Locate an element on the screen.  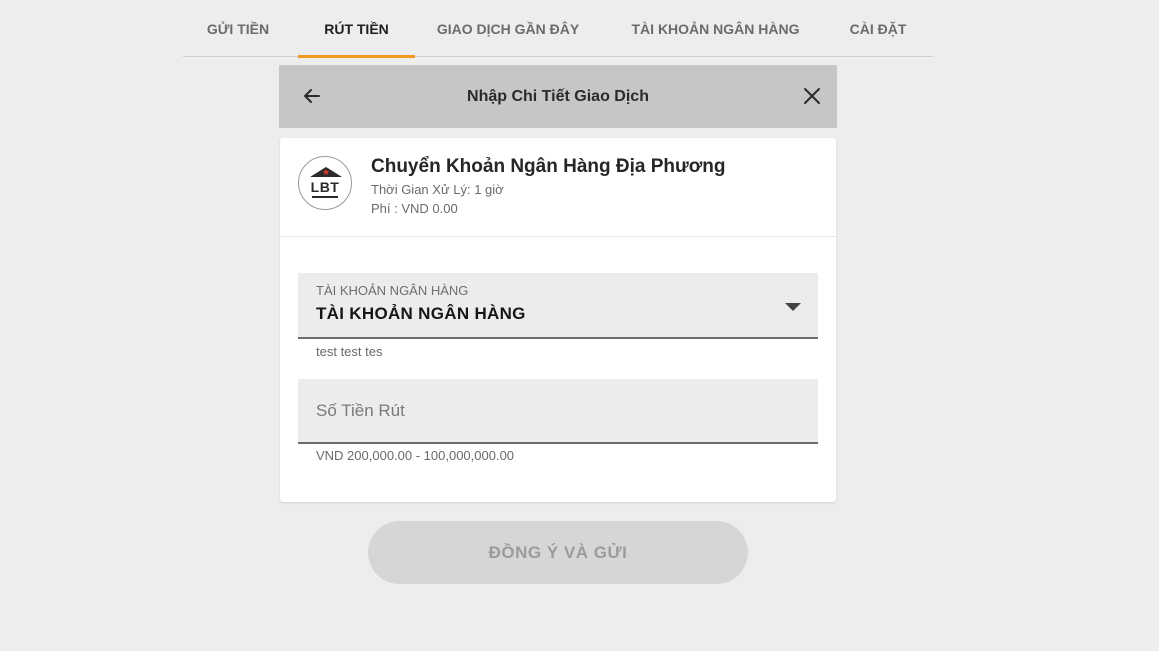
tab-recent-transactions: GIAO DỊCH GẦN ĐÂY is located at coordinates (508, 28).